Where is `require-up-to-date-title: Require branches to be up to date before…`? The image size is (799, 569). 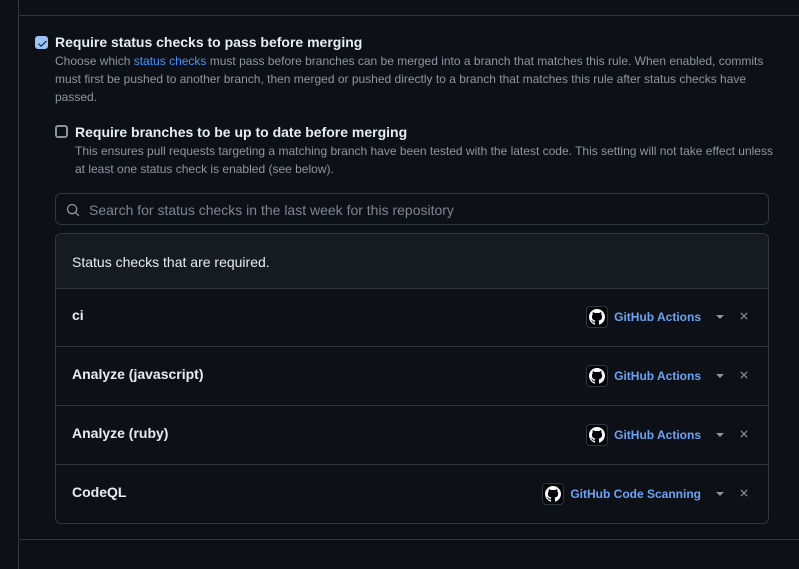 require-up-to-date-title: Require branches to be up to date before… is located at coordinates (241, 132).